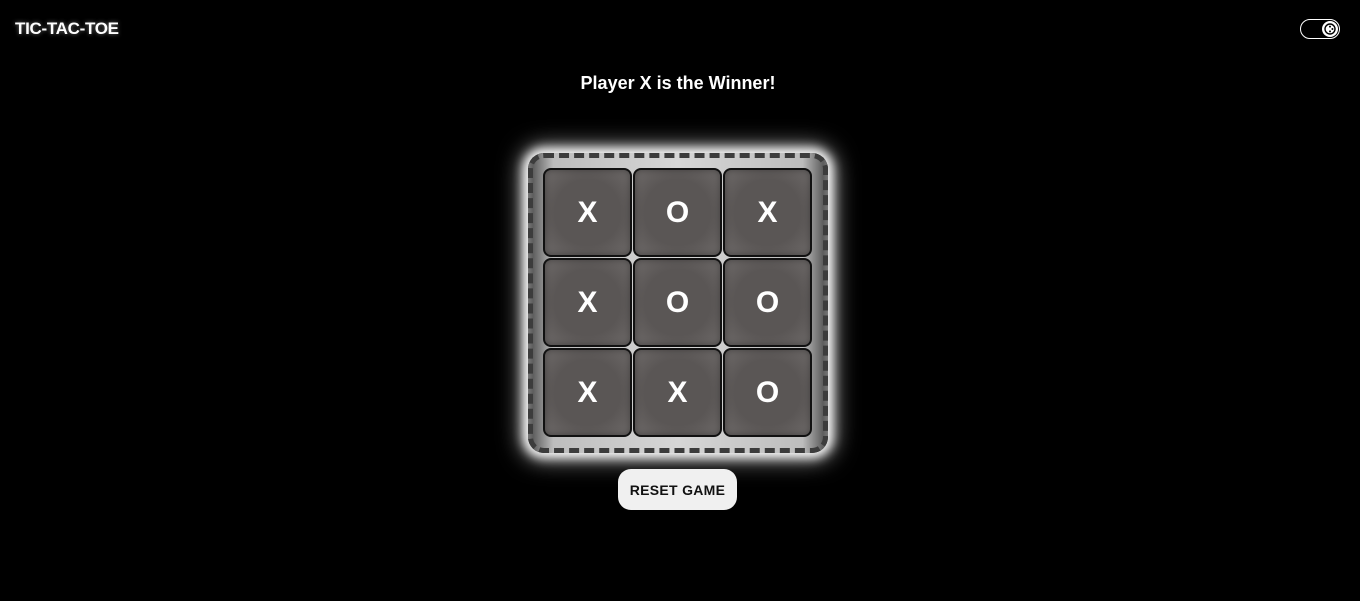 This screenshot has width=1360, height=601. What do you see at coordinates (678, 83) in the screenshot?
I see `game-status: Player X is the Winner!` at bounding box center [678, 83].